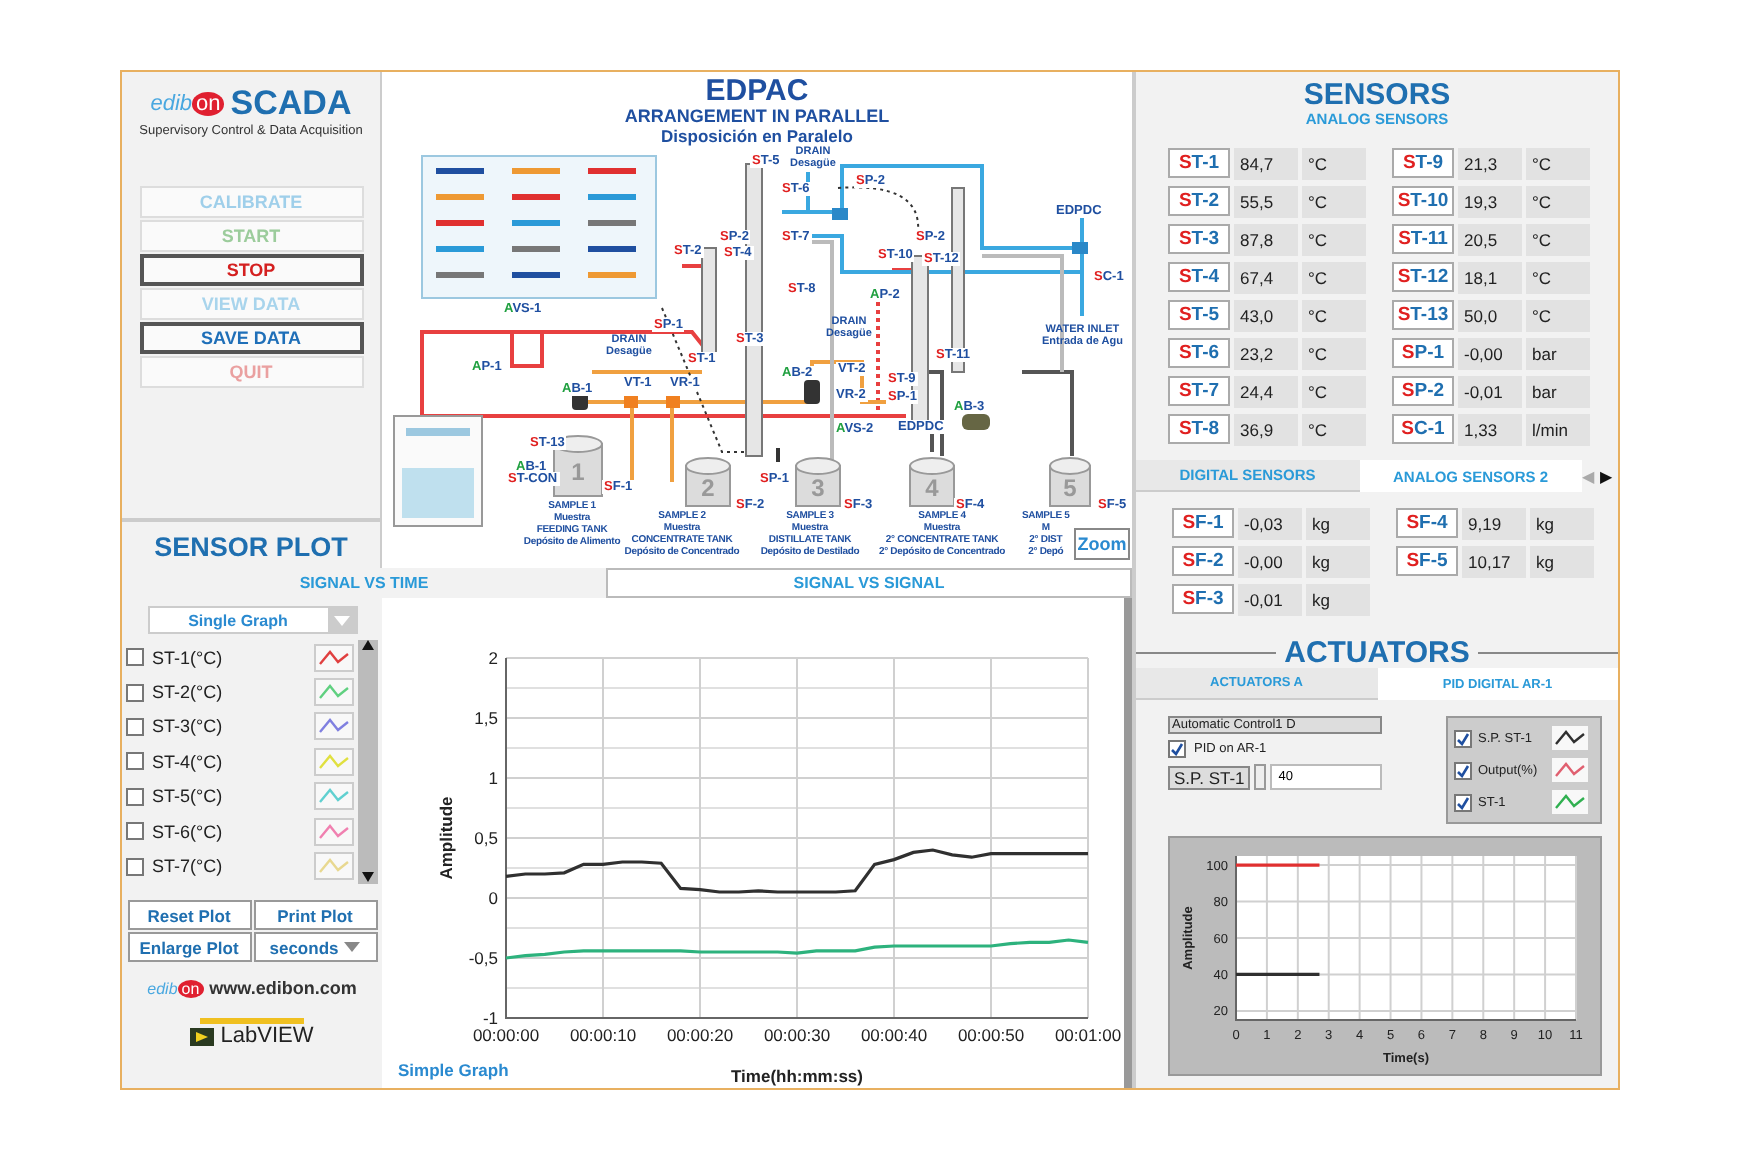  What do you see at coordinates (1494, 523) in the screenshot?
I see `sensor-value: 9,19` at bounding box center [1494, 523].